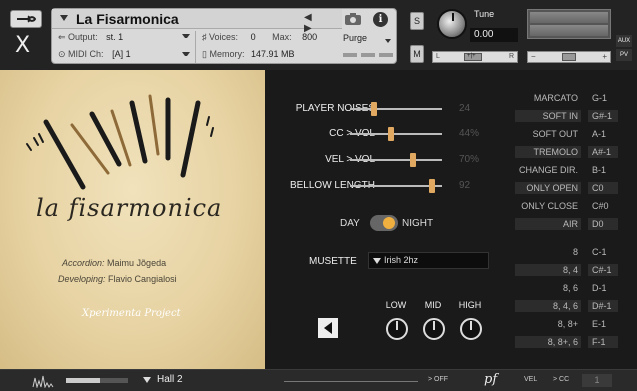  Describe the element at coordinates (471, 329) in the screenshot. I see `eq-high-knob` at that location.